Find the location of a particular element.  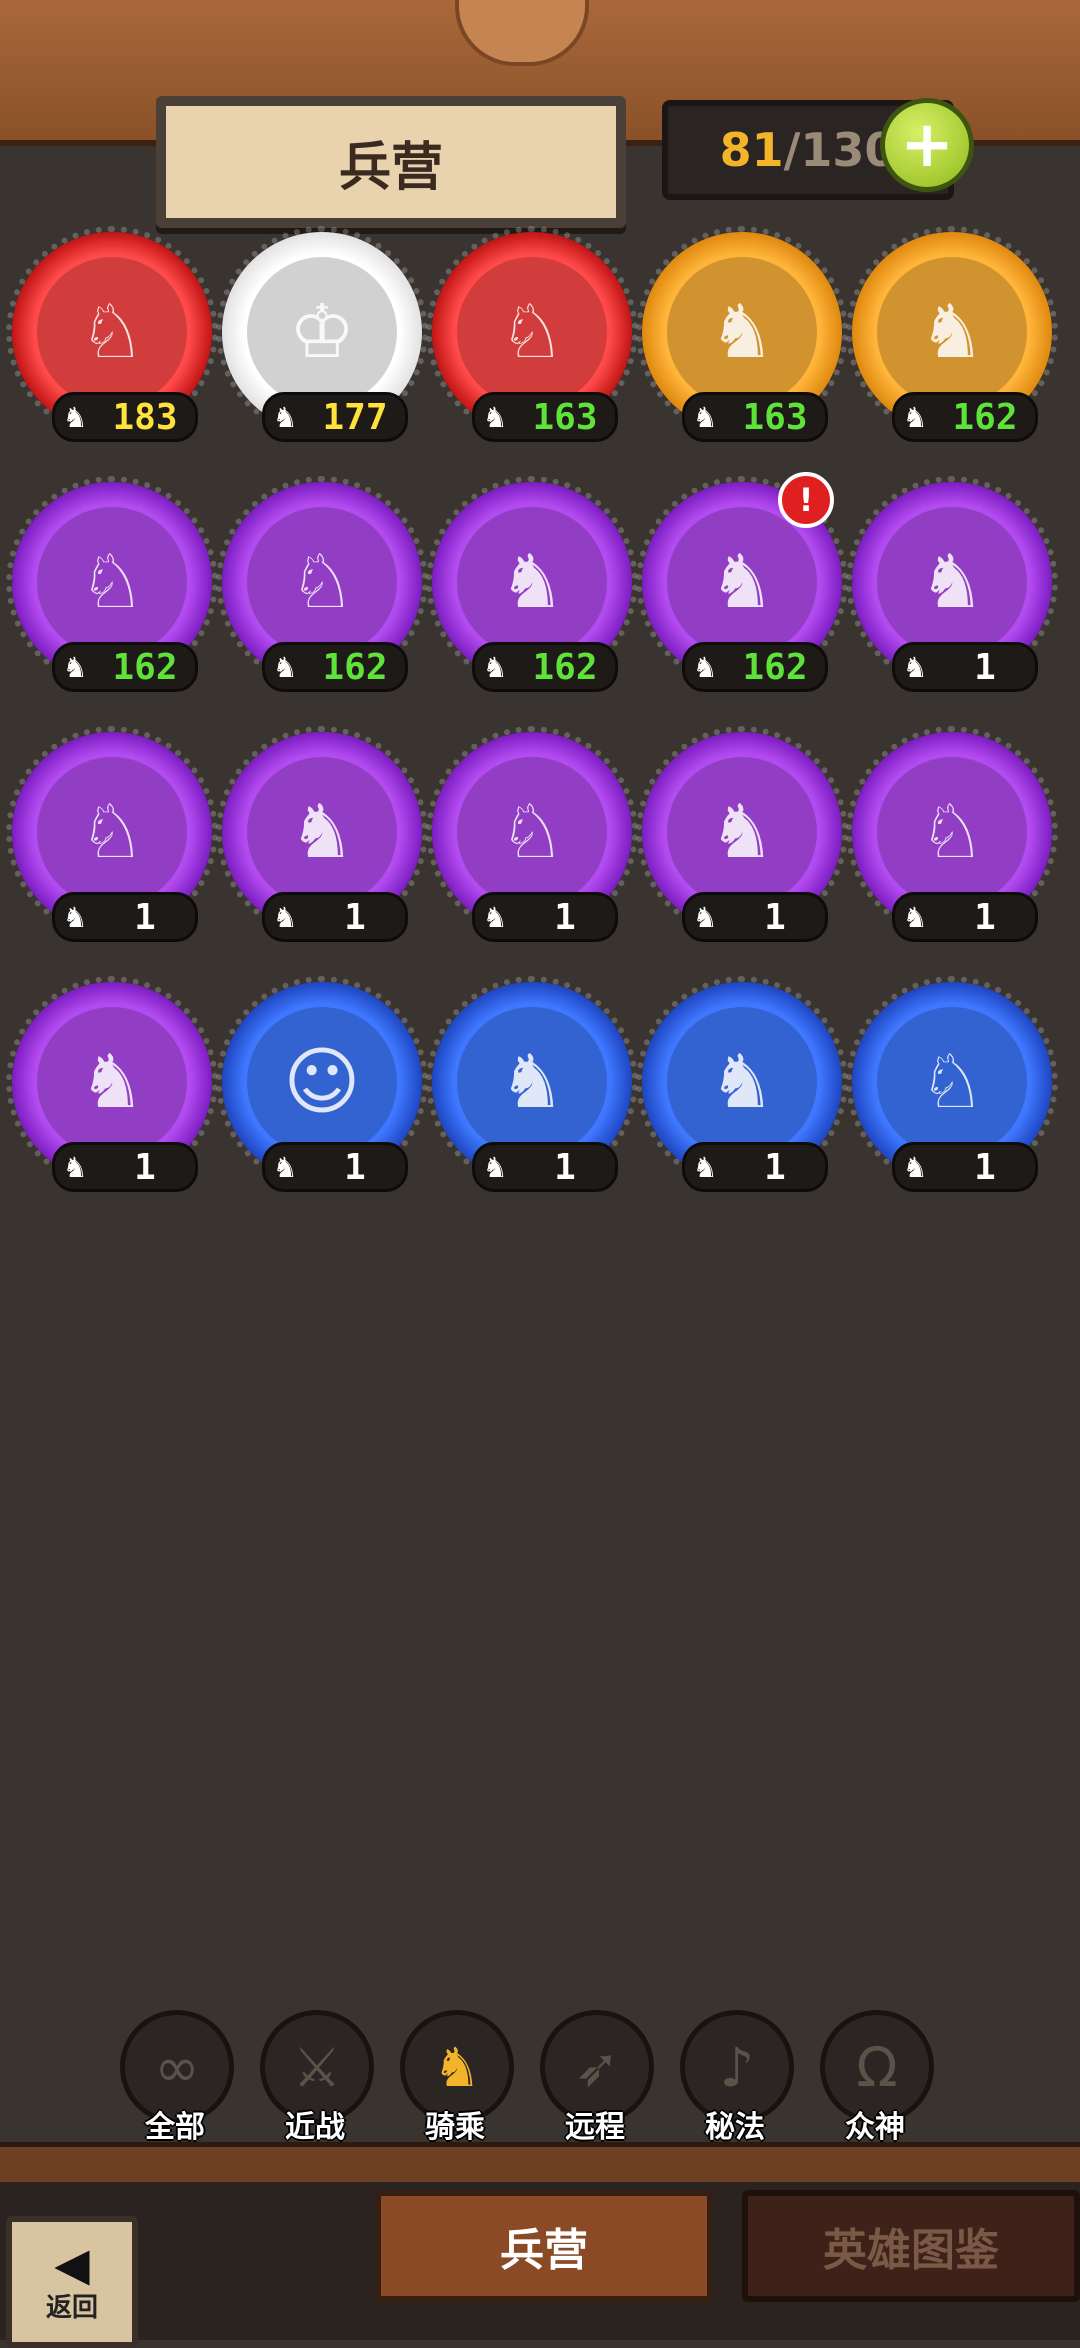

unit-card: ♔ ♞ 177 is located at coordinates (322, 334).